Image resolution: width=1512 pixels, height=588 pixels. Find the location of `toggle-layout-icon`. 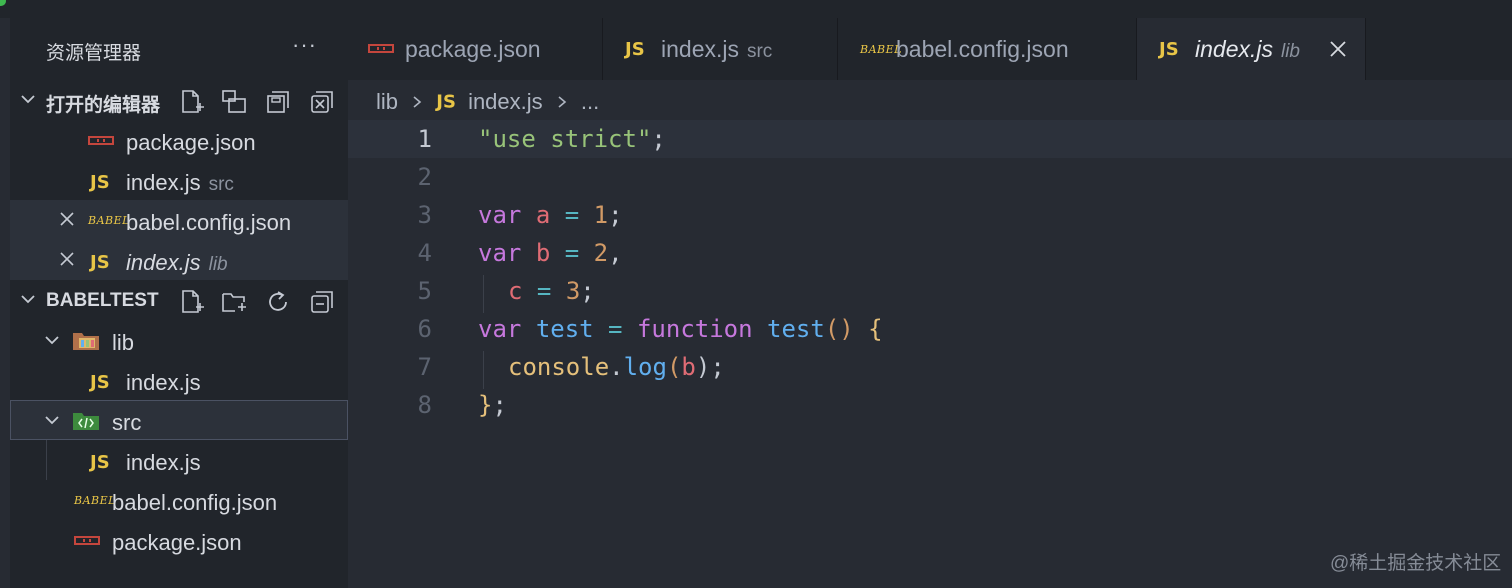

toggle-layout-icon is located at coordinates (234, 102).